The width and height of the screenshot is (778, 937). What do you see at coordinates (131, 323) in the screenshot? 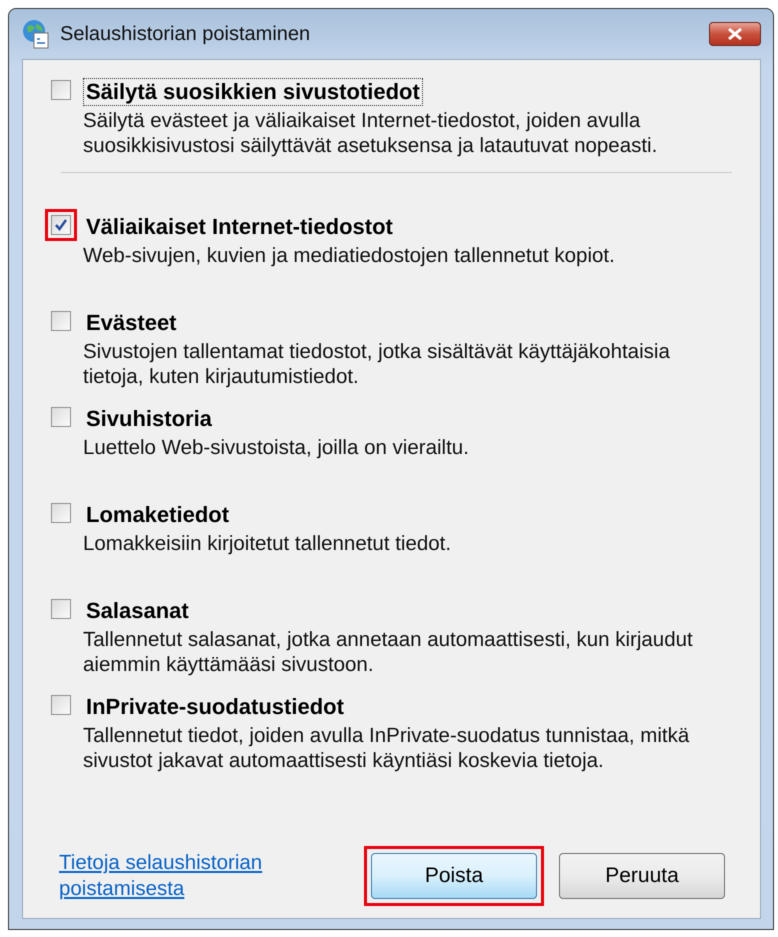
I see `option-label: Evästeet` at bounding box center [131, 323].